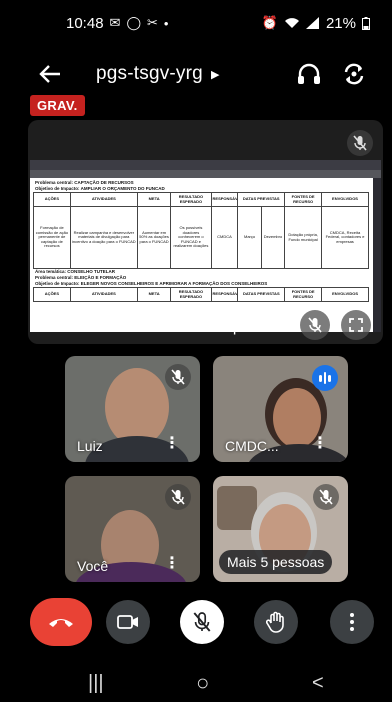 This screenshot has width=392, height=702. I want to click on shared-window-sidebar, so click(377, 255).